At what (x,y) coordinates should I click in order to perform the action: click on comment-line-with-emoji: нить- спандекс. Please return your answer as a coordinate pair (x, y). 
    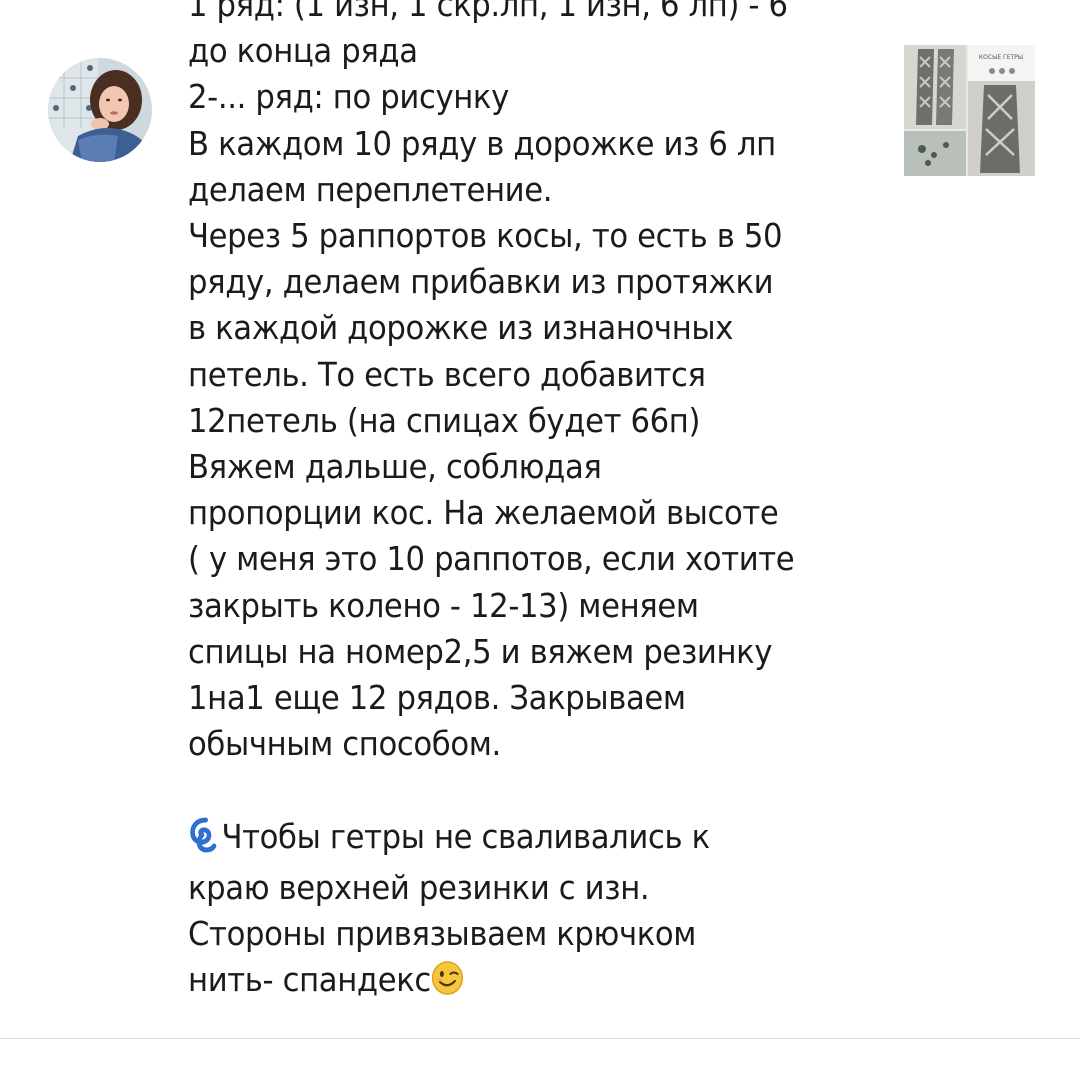
    Looking at the image, I should click on (513, 982).